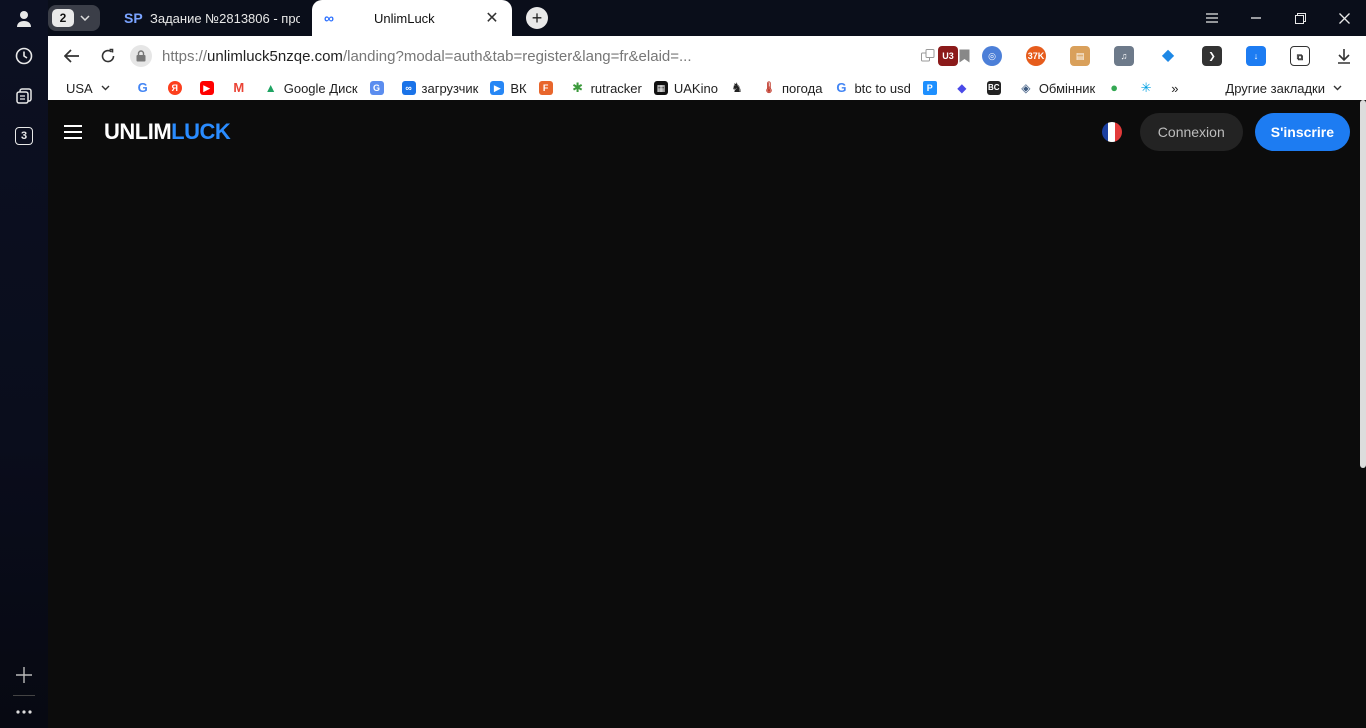 The width and height of the screenshot is (1366, 728). What do you see at coordinates (225, 18) in the screenshot?
I see `tab-title: Задание №2813806 - прос` at bounding box center [225, 18].